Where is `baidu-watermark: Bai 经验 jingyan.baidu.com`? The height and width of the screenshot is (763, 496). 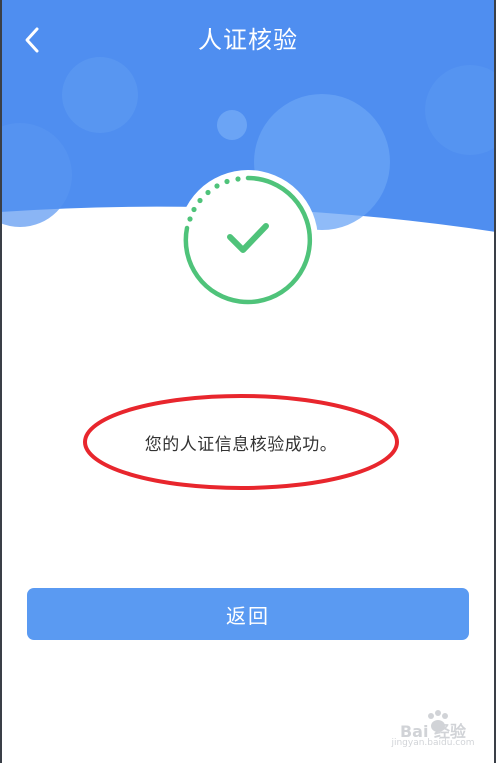 baidu-watermark: Bai 经验 jingyan.baidu.com is located at coordinates (433, 731).